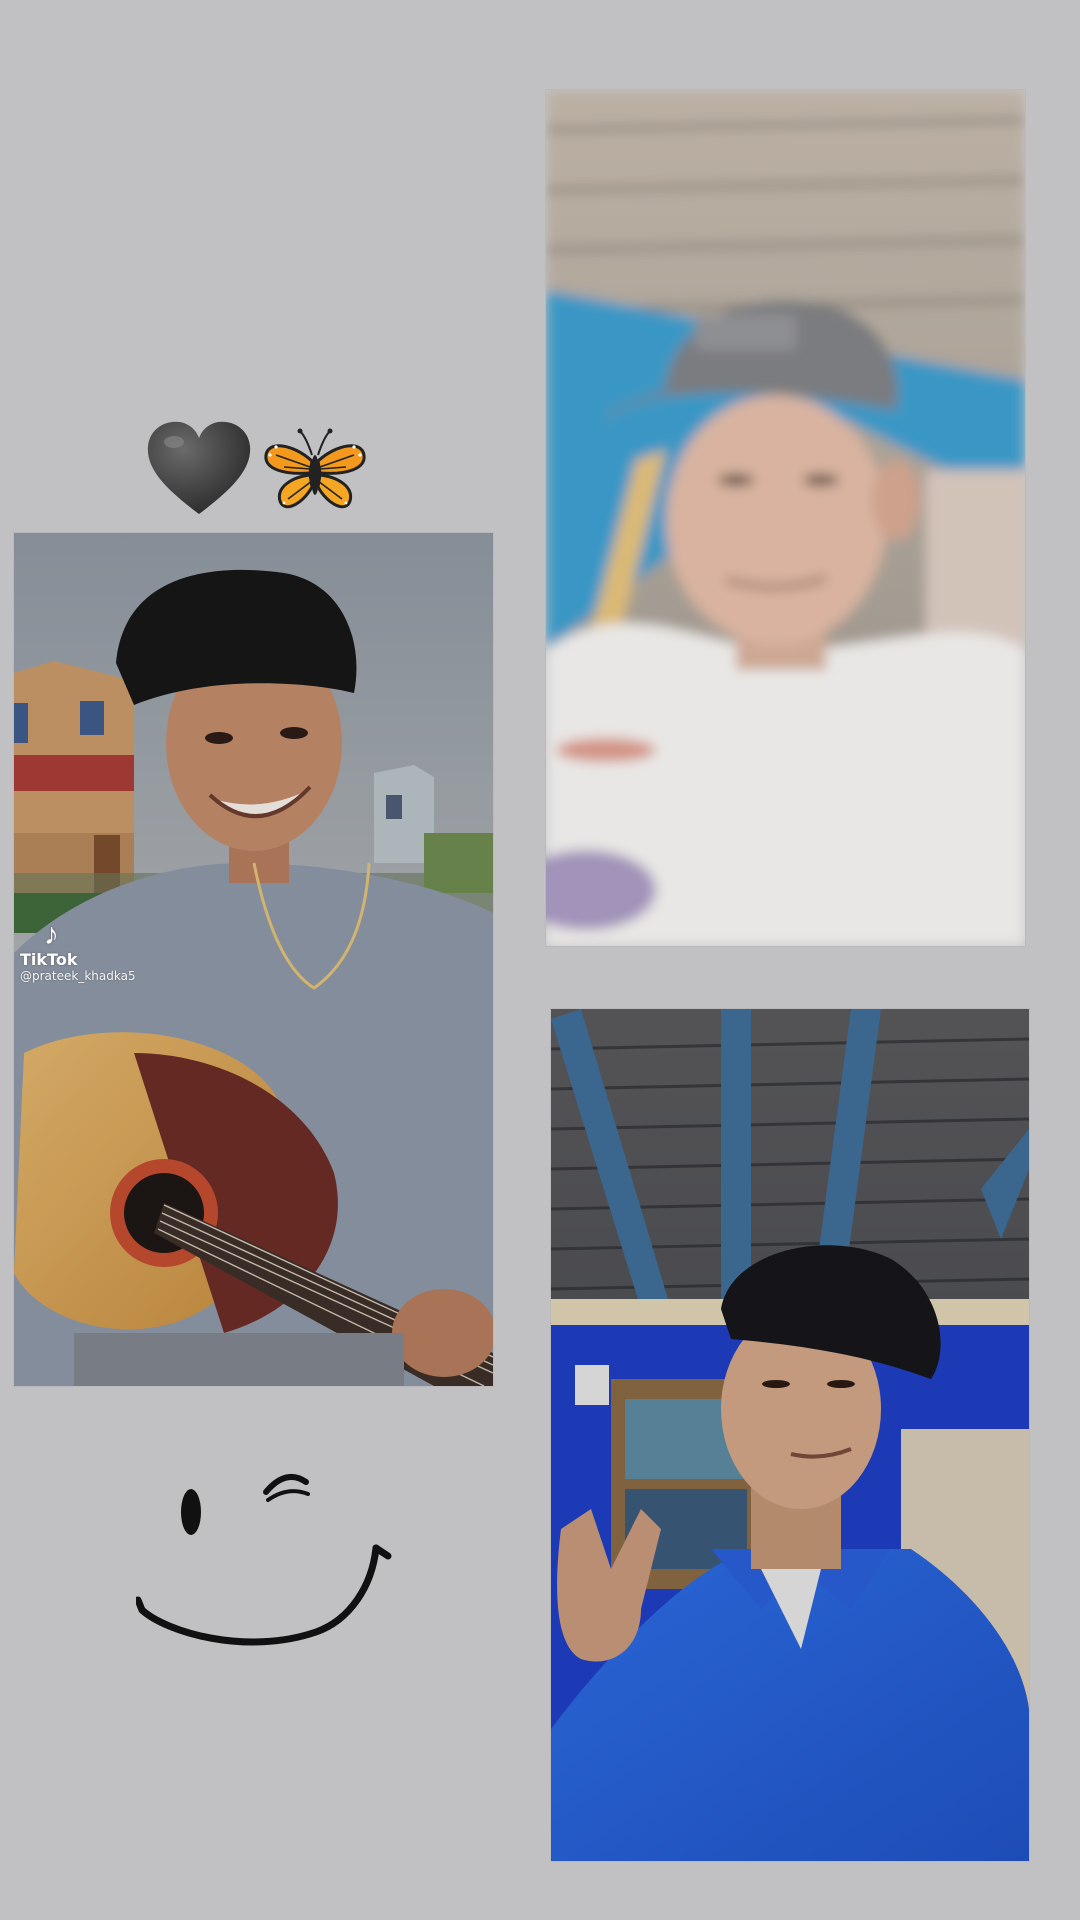 This screenshot has height=1920, width=1080. Describe the element at coordinates (51, 934) in the screenshot. I see `tiktok-note-icon: ♪` at that location.